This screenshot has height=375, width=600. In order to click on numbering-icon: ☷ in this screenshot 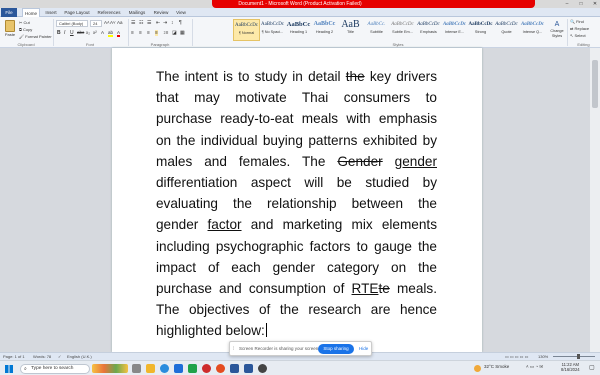, I will do `click(141, 23)`.